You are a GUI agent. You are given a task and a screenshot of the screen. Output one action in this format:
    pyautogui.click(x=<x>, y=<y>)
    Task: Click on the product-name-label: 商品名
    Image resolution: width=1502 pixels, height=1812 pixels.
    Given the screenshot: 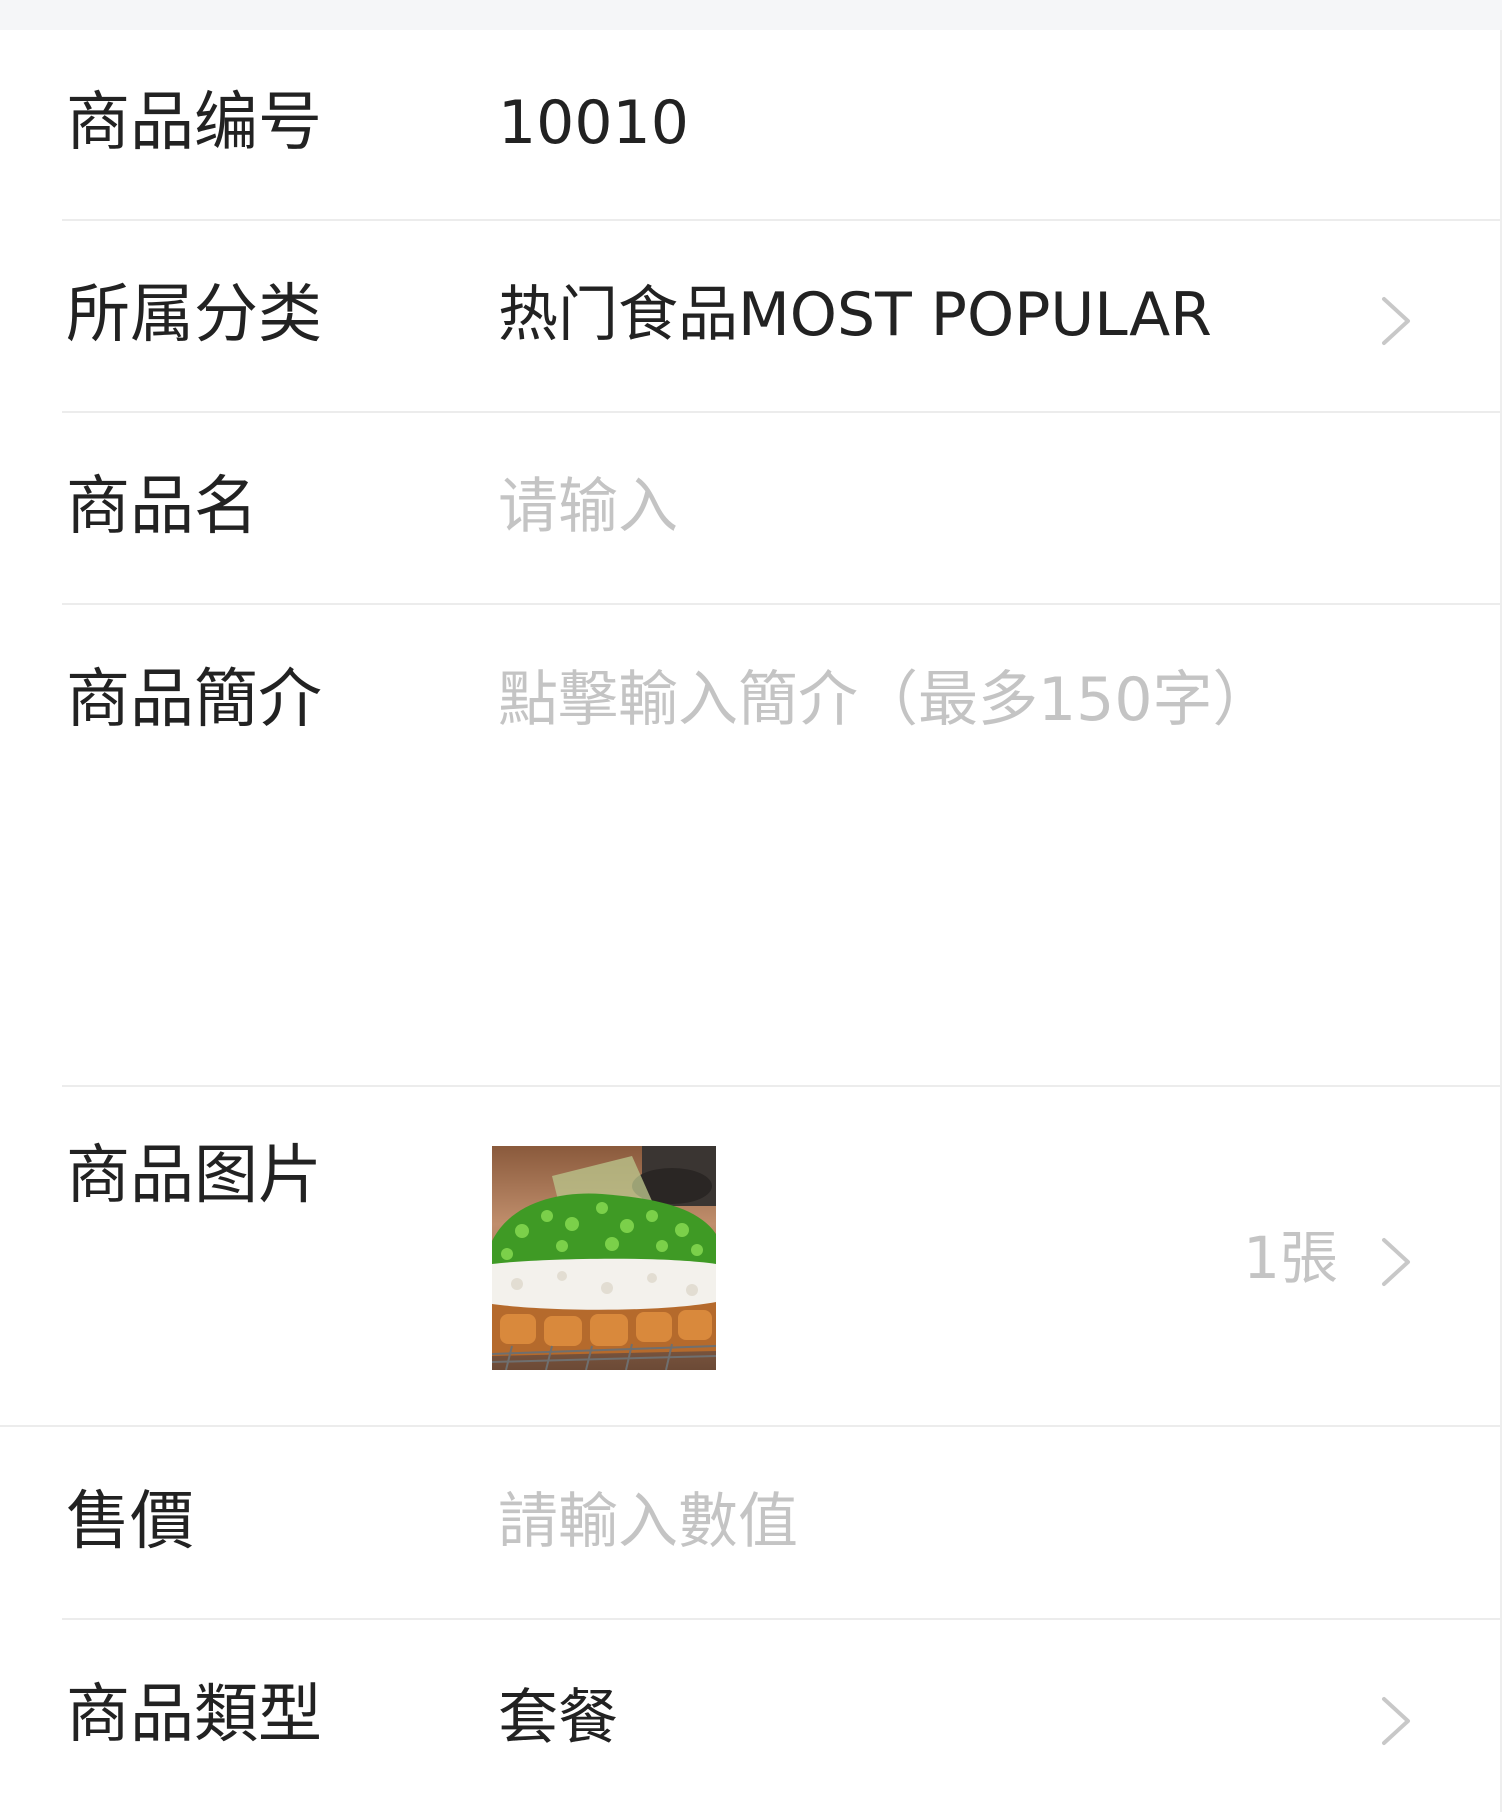 What is the action you would take?
    pyautogui.click(x=162, y=507)
    